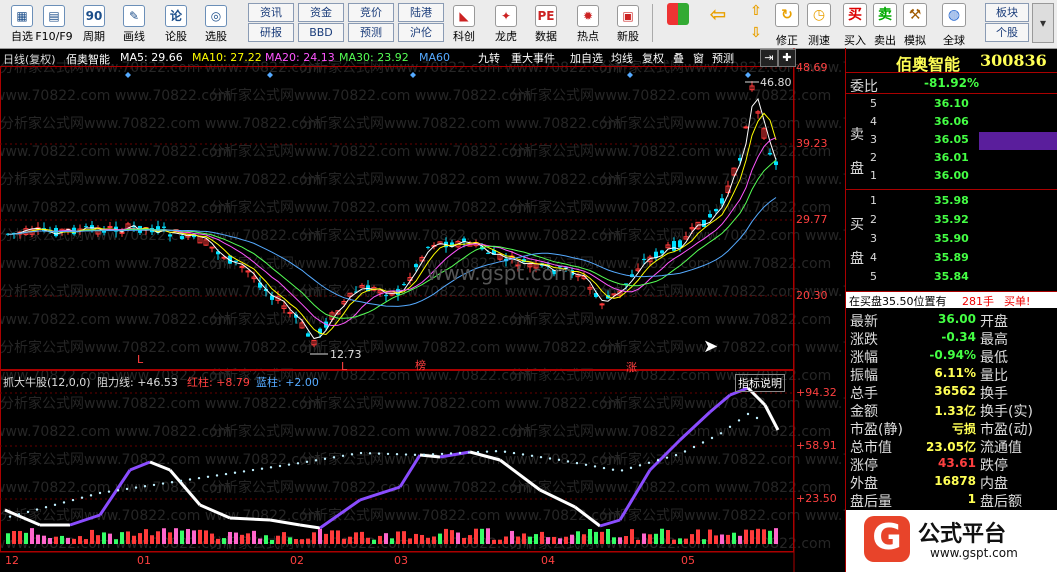 The image size is (1057, 572). Describe the element at coordinates (885, 25) in the screenshot. I see `toolbar-button-right-3: 卖卖出` at that location.